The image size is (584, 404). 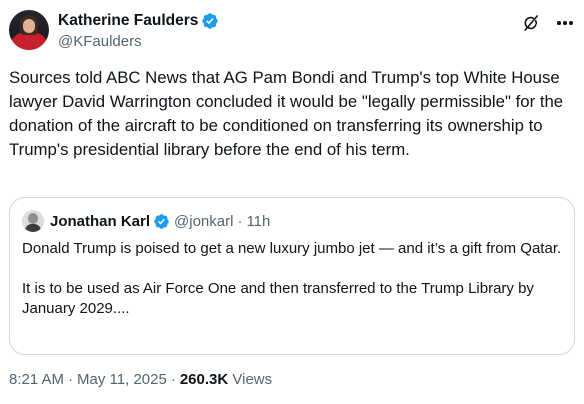 What do you see at coordinates (122, 379) in the screenshot?
I see `tweet-date: May 11, 2025` at bounding box center [122, 379].